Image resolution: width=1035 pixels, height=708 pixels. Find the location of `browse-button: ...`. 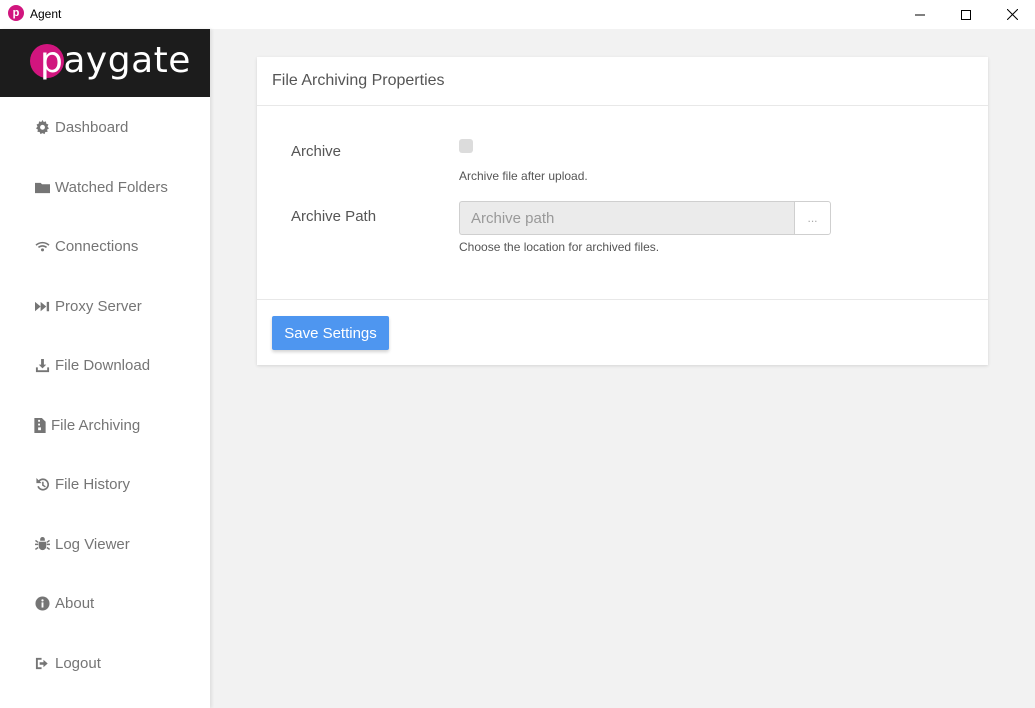

browse-button: ... is located at coordinates (812, 218).